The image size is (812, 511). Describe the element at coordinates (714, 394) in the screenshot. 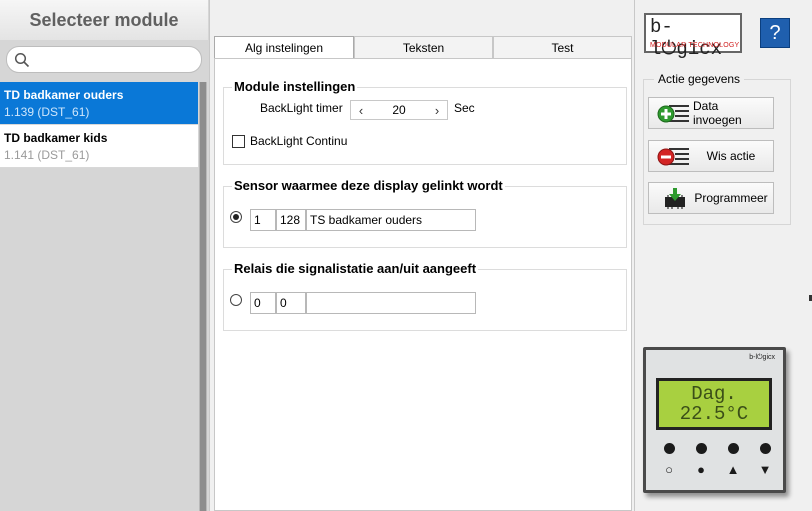

I see `lcd-line-1: Dag.` at that location.